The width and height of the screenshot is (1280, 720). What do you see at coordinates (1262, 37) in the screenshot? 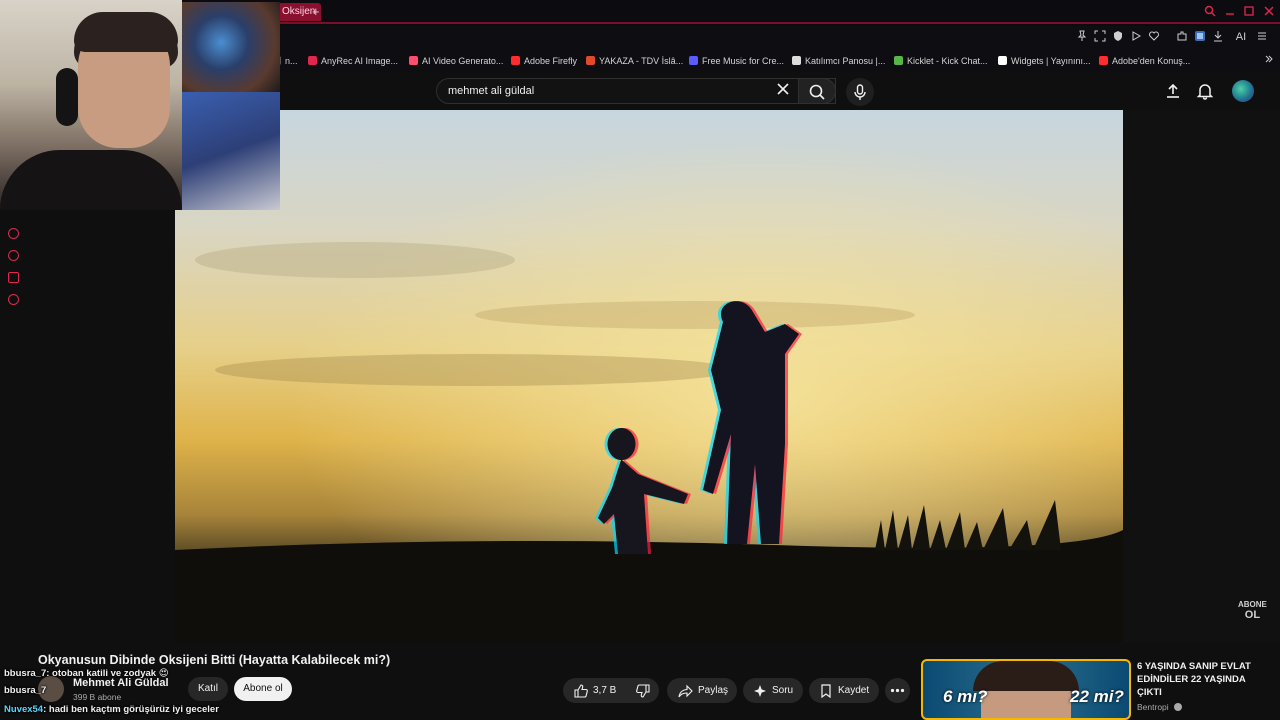
I see `menu-icon` at bounding box center [1262, 37].